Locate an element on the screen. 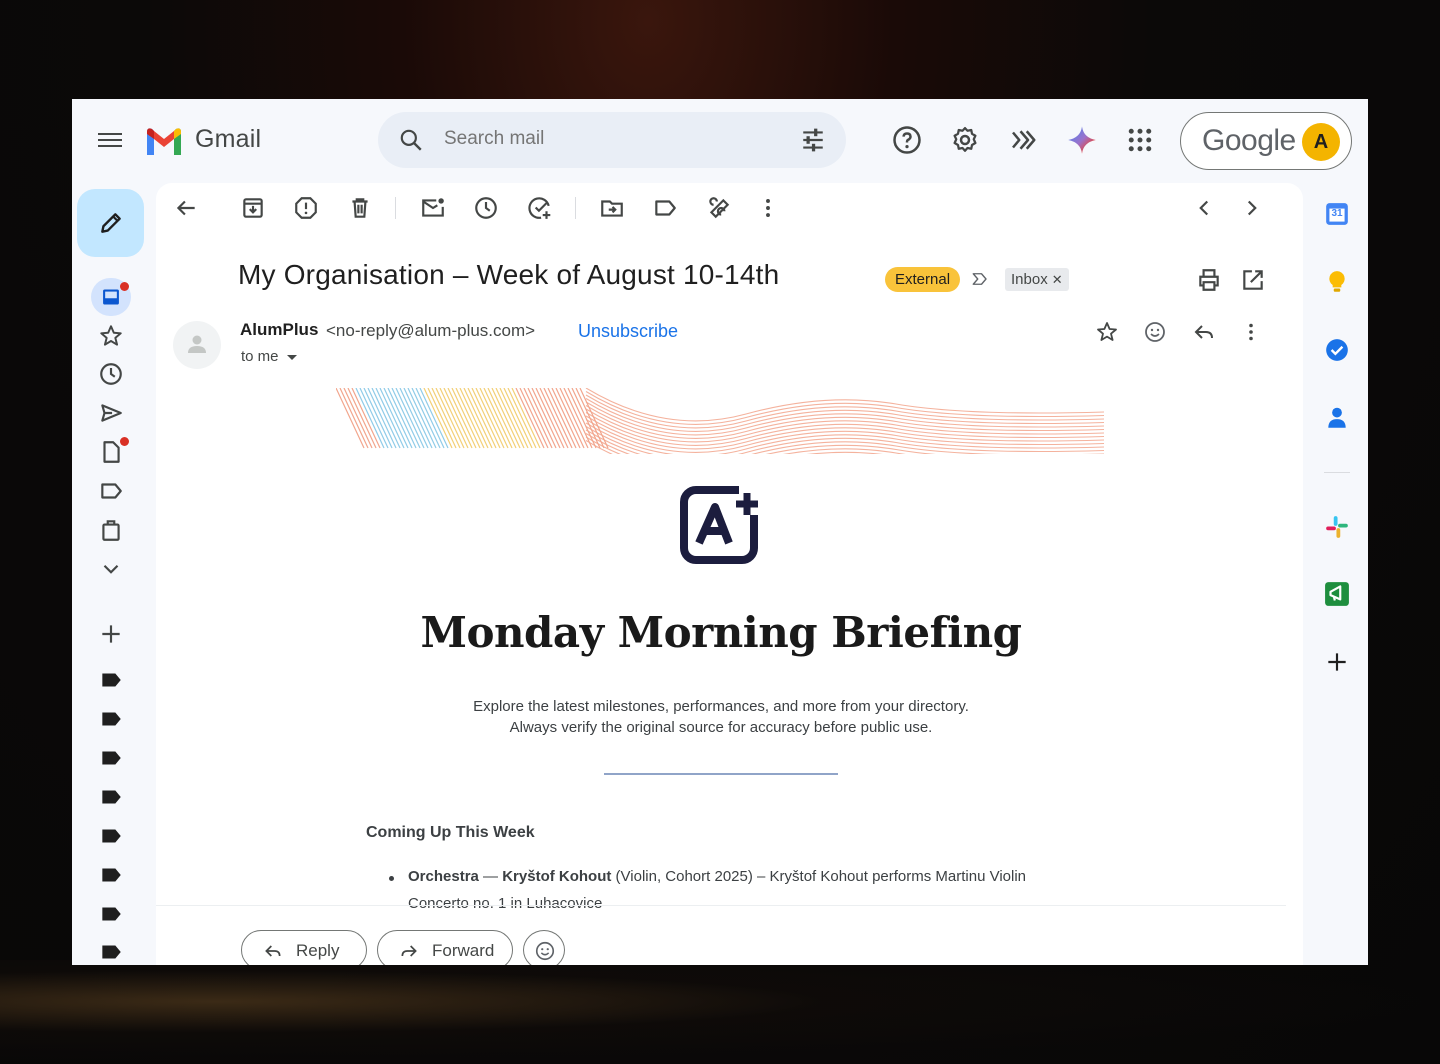 The image size is (1440, 1064). report-spam-icon is located at coordinates (306, 208).